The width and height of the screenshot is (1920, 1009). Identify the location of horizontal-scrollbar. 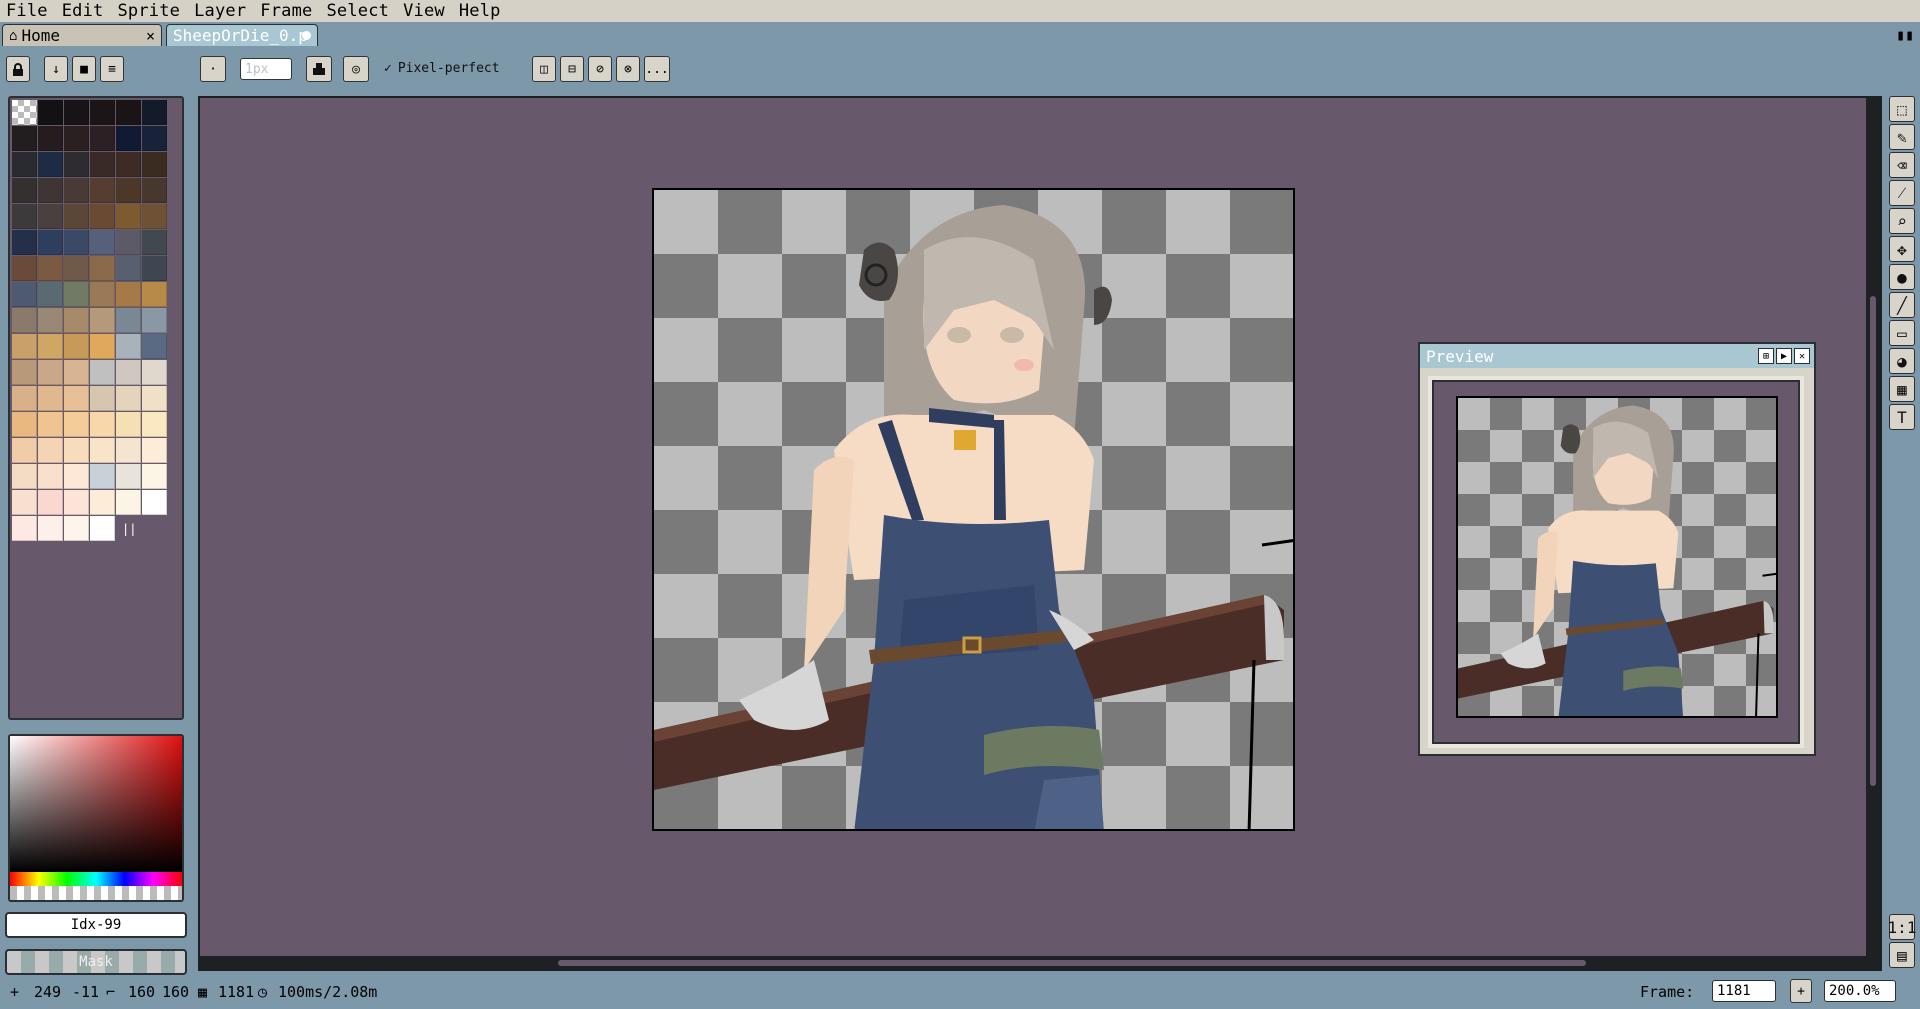
(1040, 963).